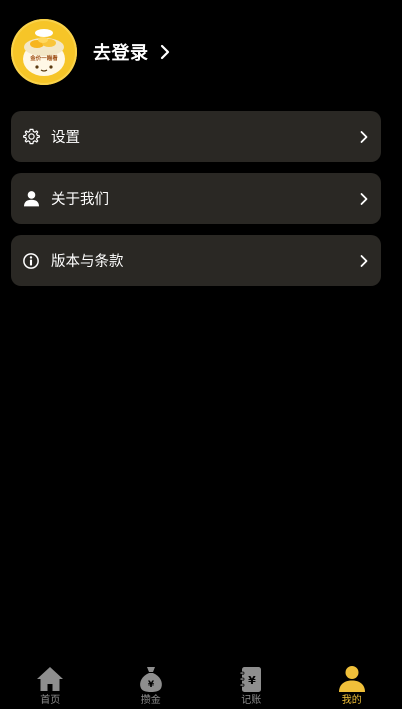 The image size is (402, 709). I want to click on login-button: 去登录, so click(132, 52).